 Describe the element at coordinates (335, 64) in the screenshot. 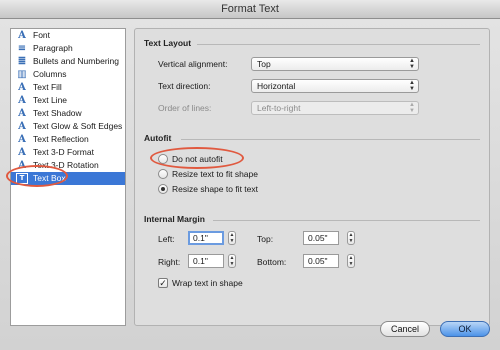

I see `vertical-alignment-popup: Top ▲ ▼` at that location.